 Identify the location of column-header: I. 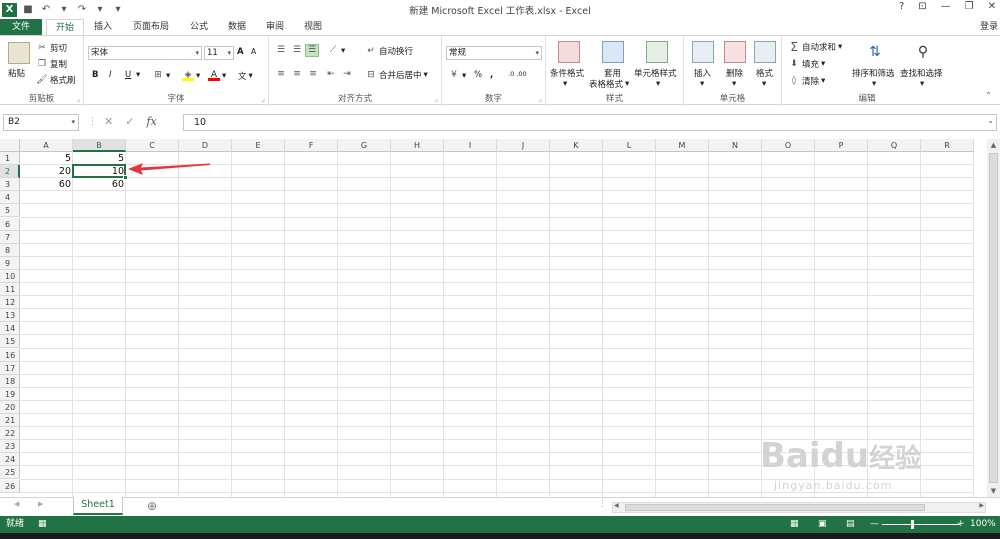
(470, 145).